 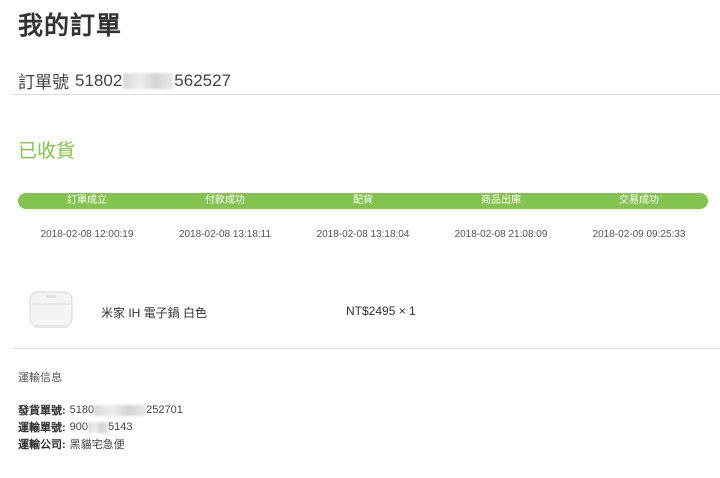 I want to click on order-number-label: 訂單號, so click(x=43, y=82).